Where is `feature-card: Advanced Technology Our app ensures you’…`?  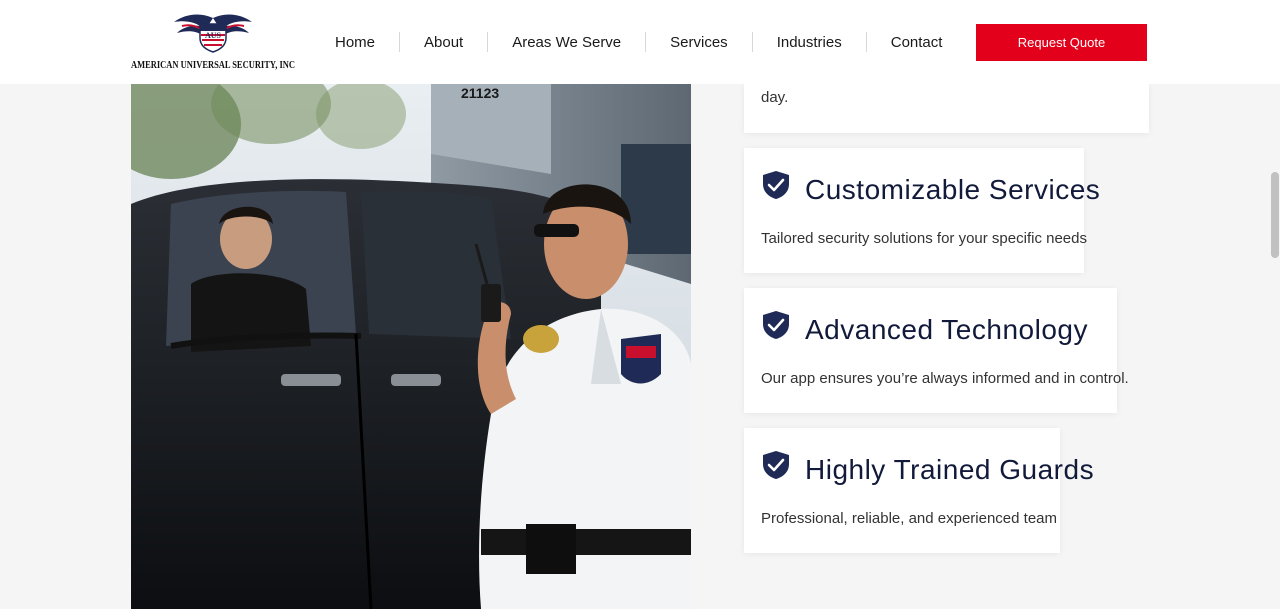
feature-card: Advanced Technology Our app ensures you’… is located at coordinates (936, 350).